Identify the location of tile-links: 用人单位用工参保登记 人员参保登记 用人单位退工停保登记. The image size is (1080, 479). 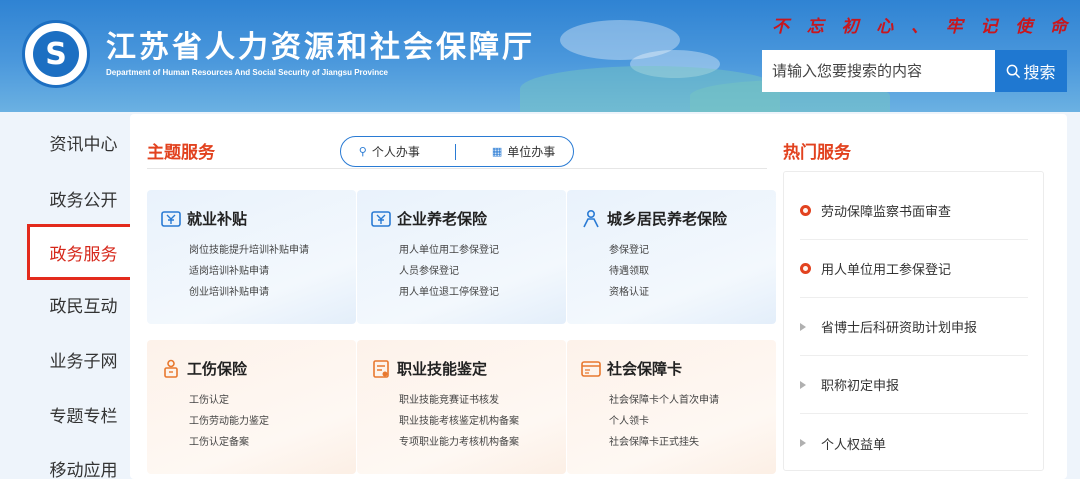
(449, 271).